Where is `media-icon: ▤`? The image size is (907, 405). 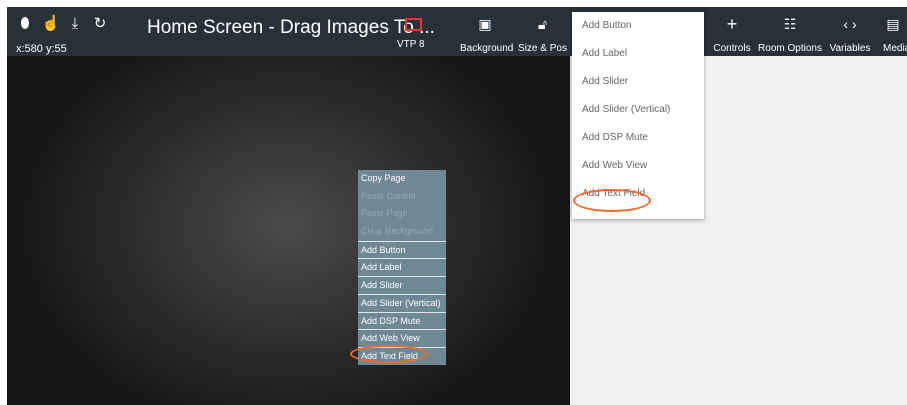
media-icon: ▤ is located at coordinates (893, 24).